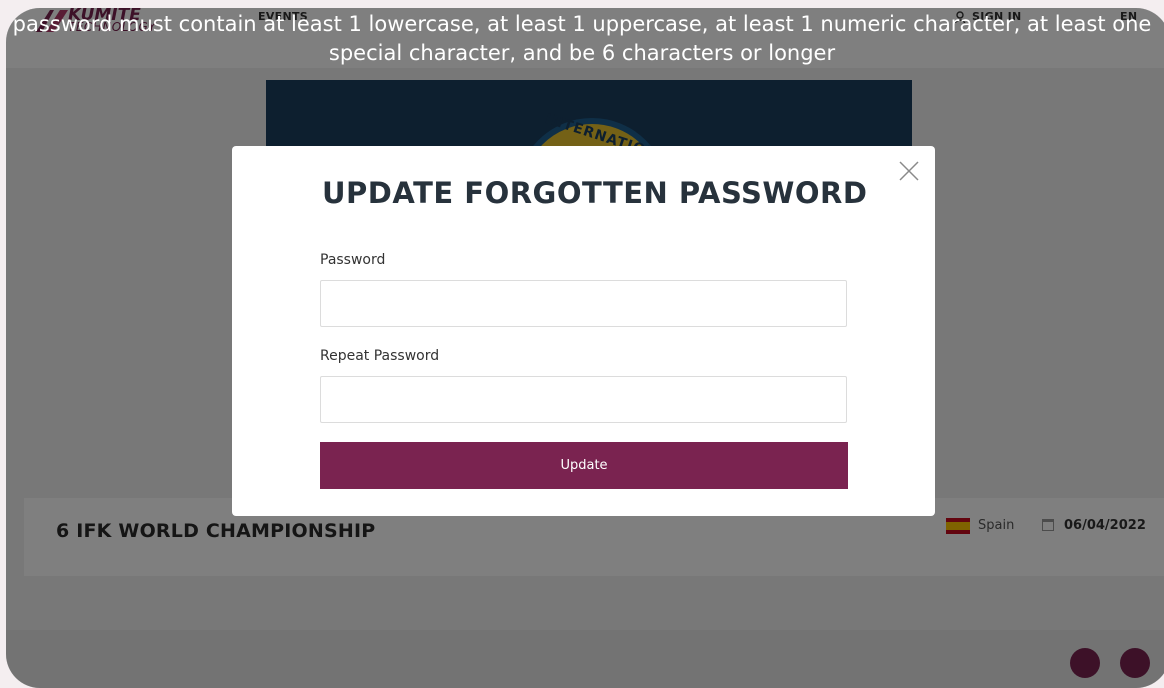 The image size is (1164, 688). I want to click on close-icon, so click(909, 171).